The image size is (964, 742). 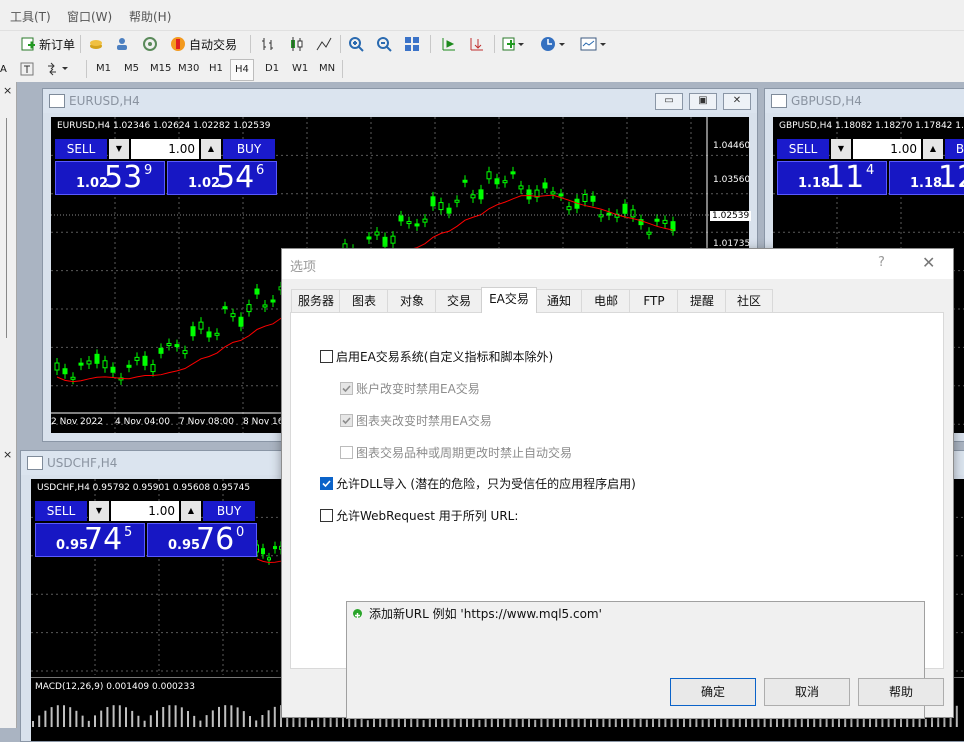 I want to click on buy-price-fraction: 0, so click(x=240, y=532).